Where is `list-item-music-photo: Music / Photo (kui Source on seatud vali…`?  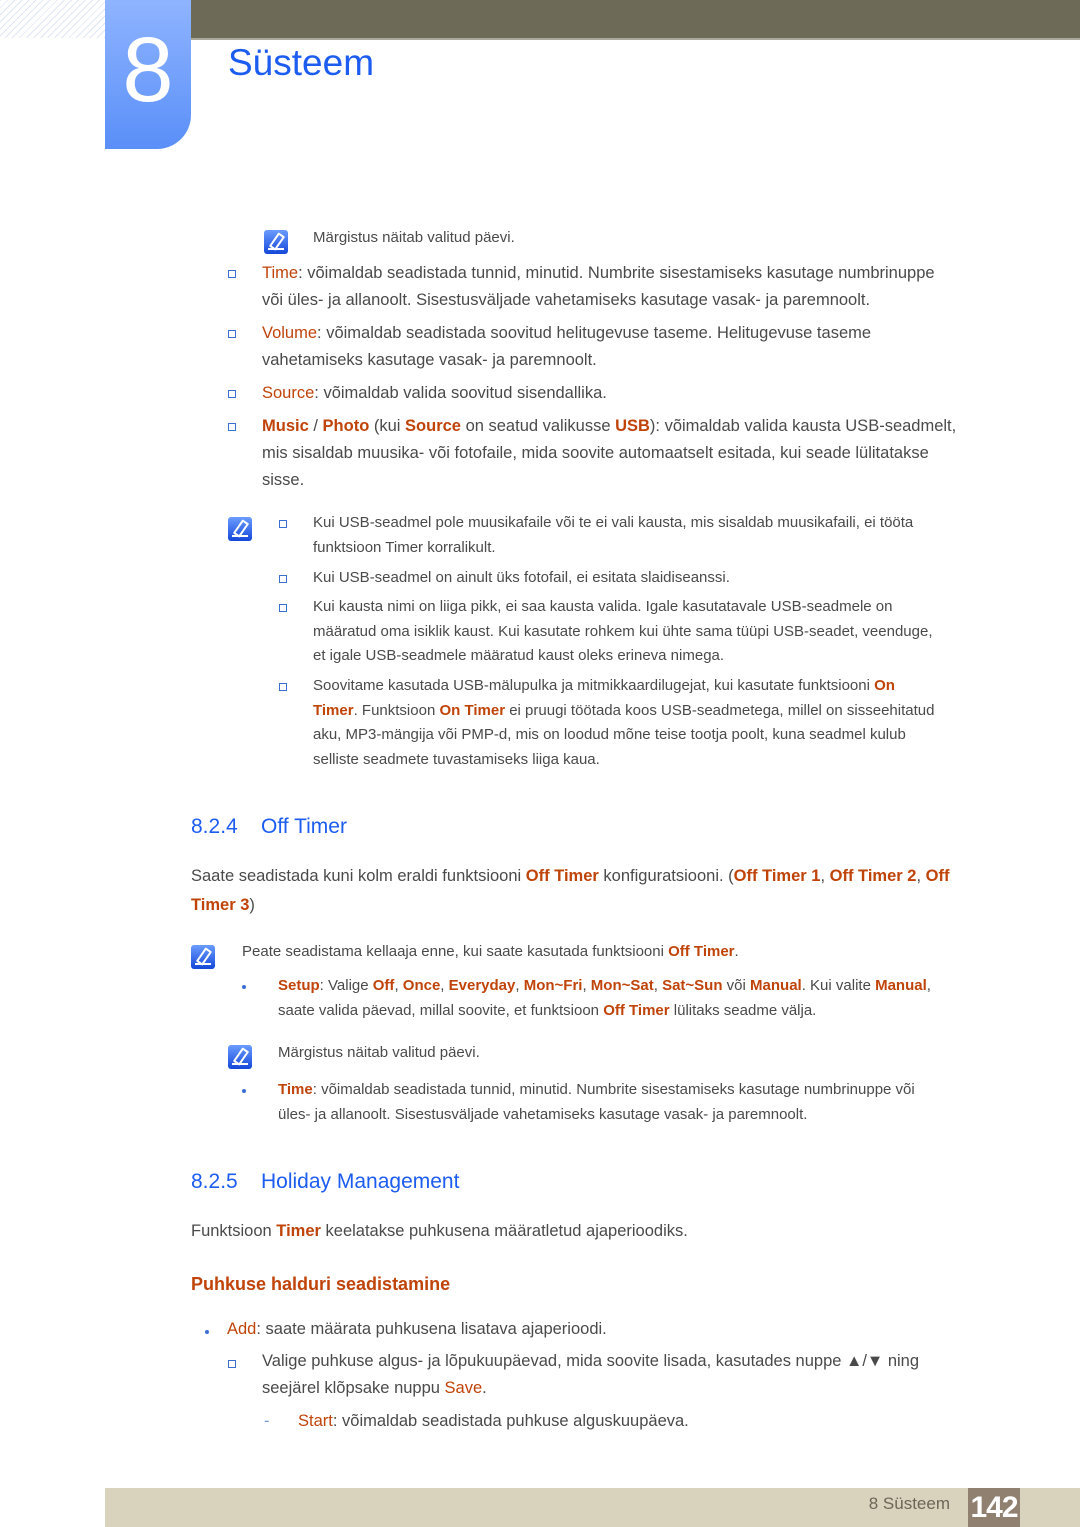 list-item-music-photo: Music / Photo (kui Source on seatud vali… is located at coordinates (609, 453).